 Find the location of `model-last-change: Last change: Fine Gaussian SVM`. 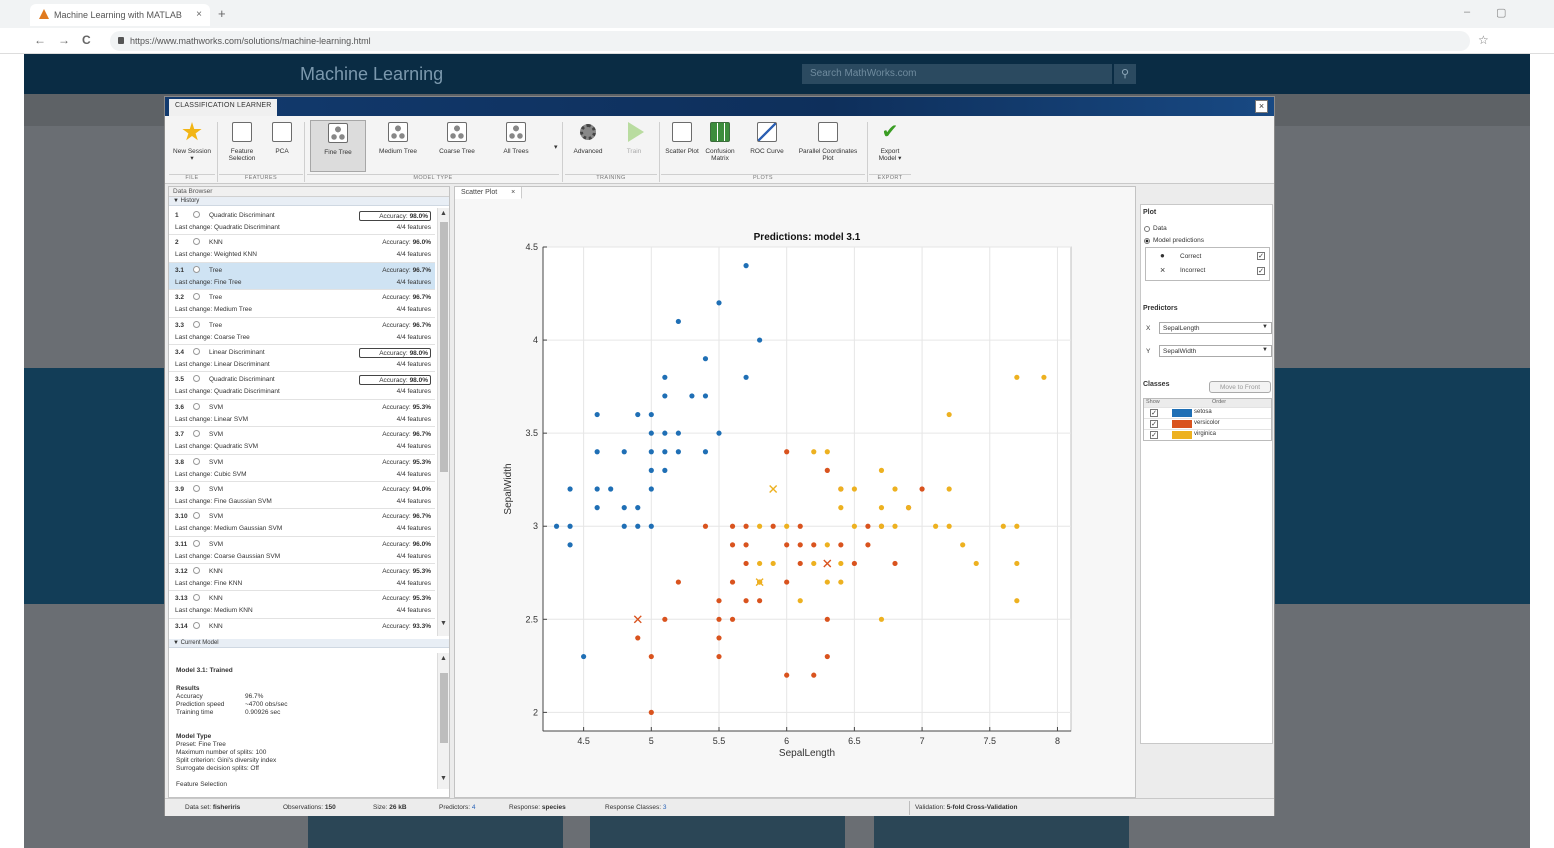

model-last-change: Last change: Fine Gaussian SVM is located at coordinates (223, 501).